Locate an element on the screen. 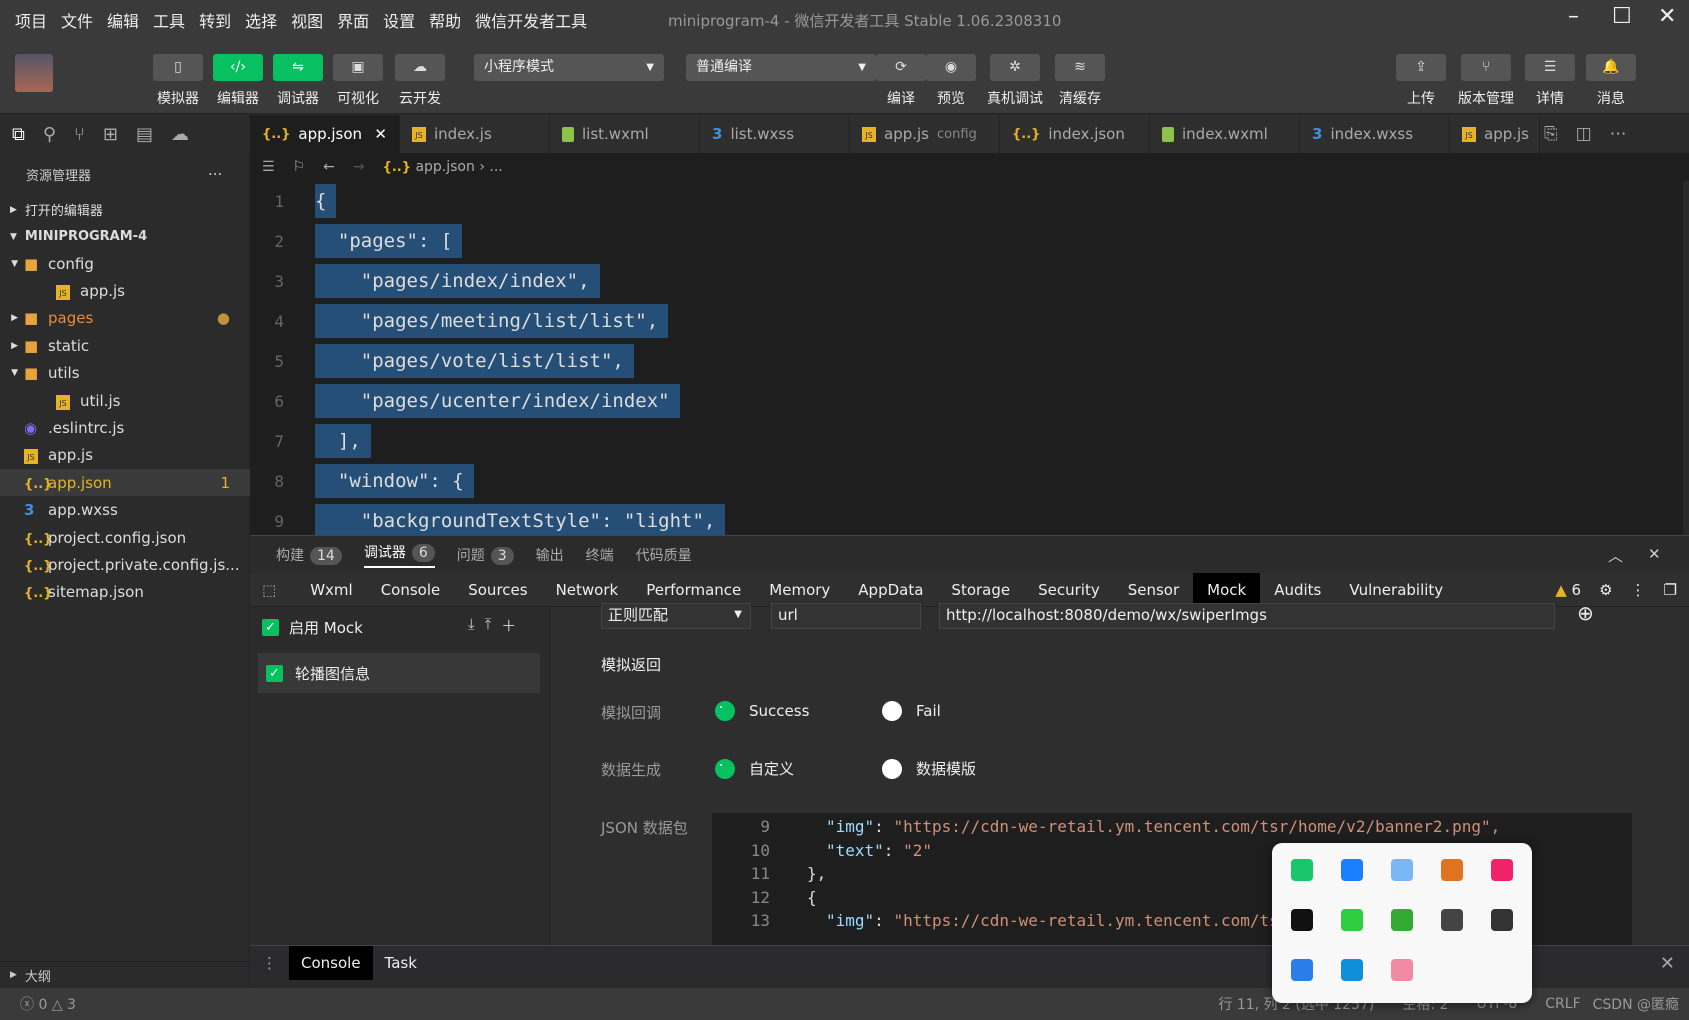  explorer-icon: ⧉ is located at coordinates (18, 134).